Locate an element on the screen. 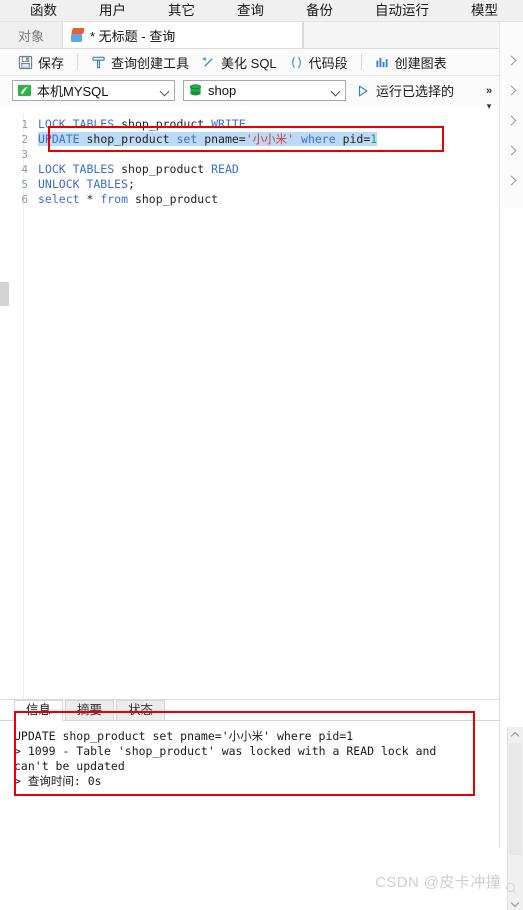  create-chart-button: 创建图表 is located at coordinates (411, 62).